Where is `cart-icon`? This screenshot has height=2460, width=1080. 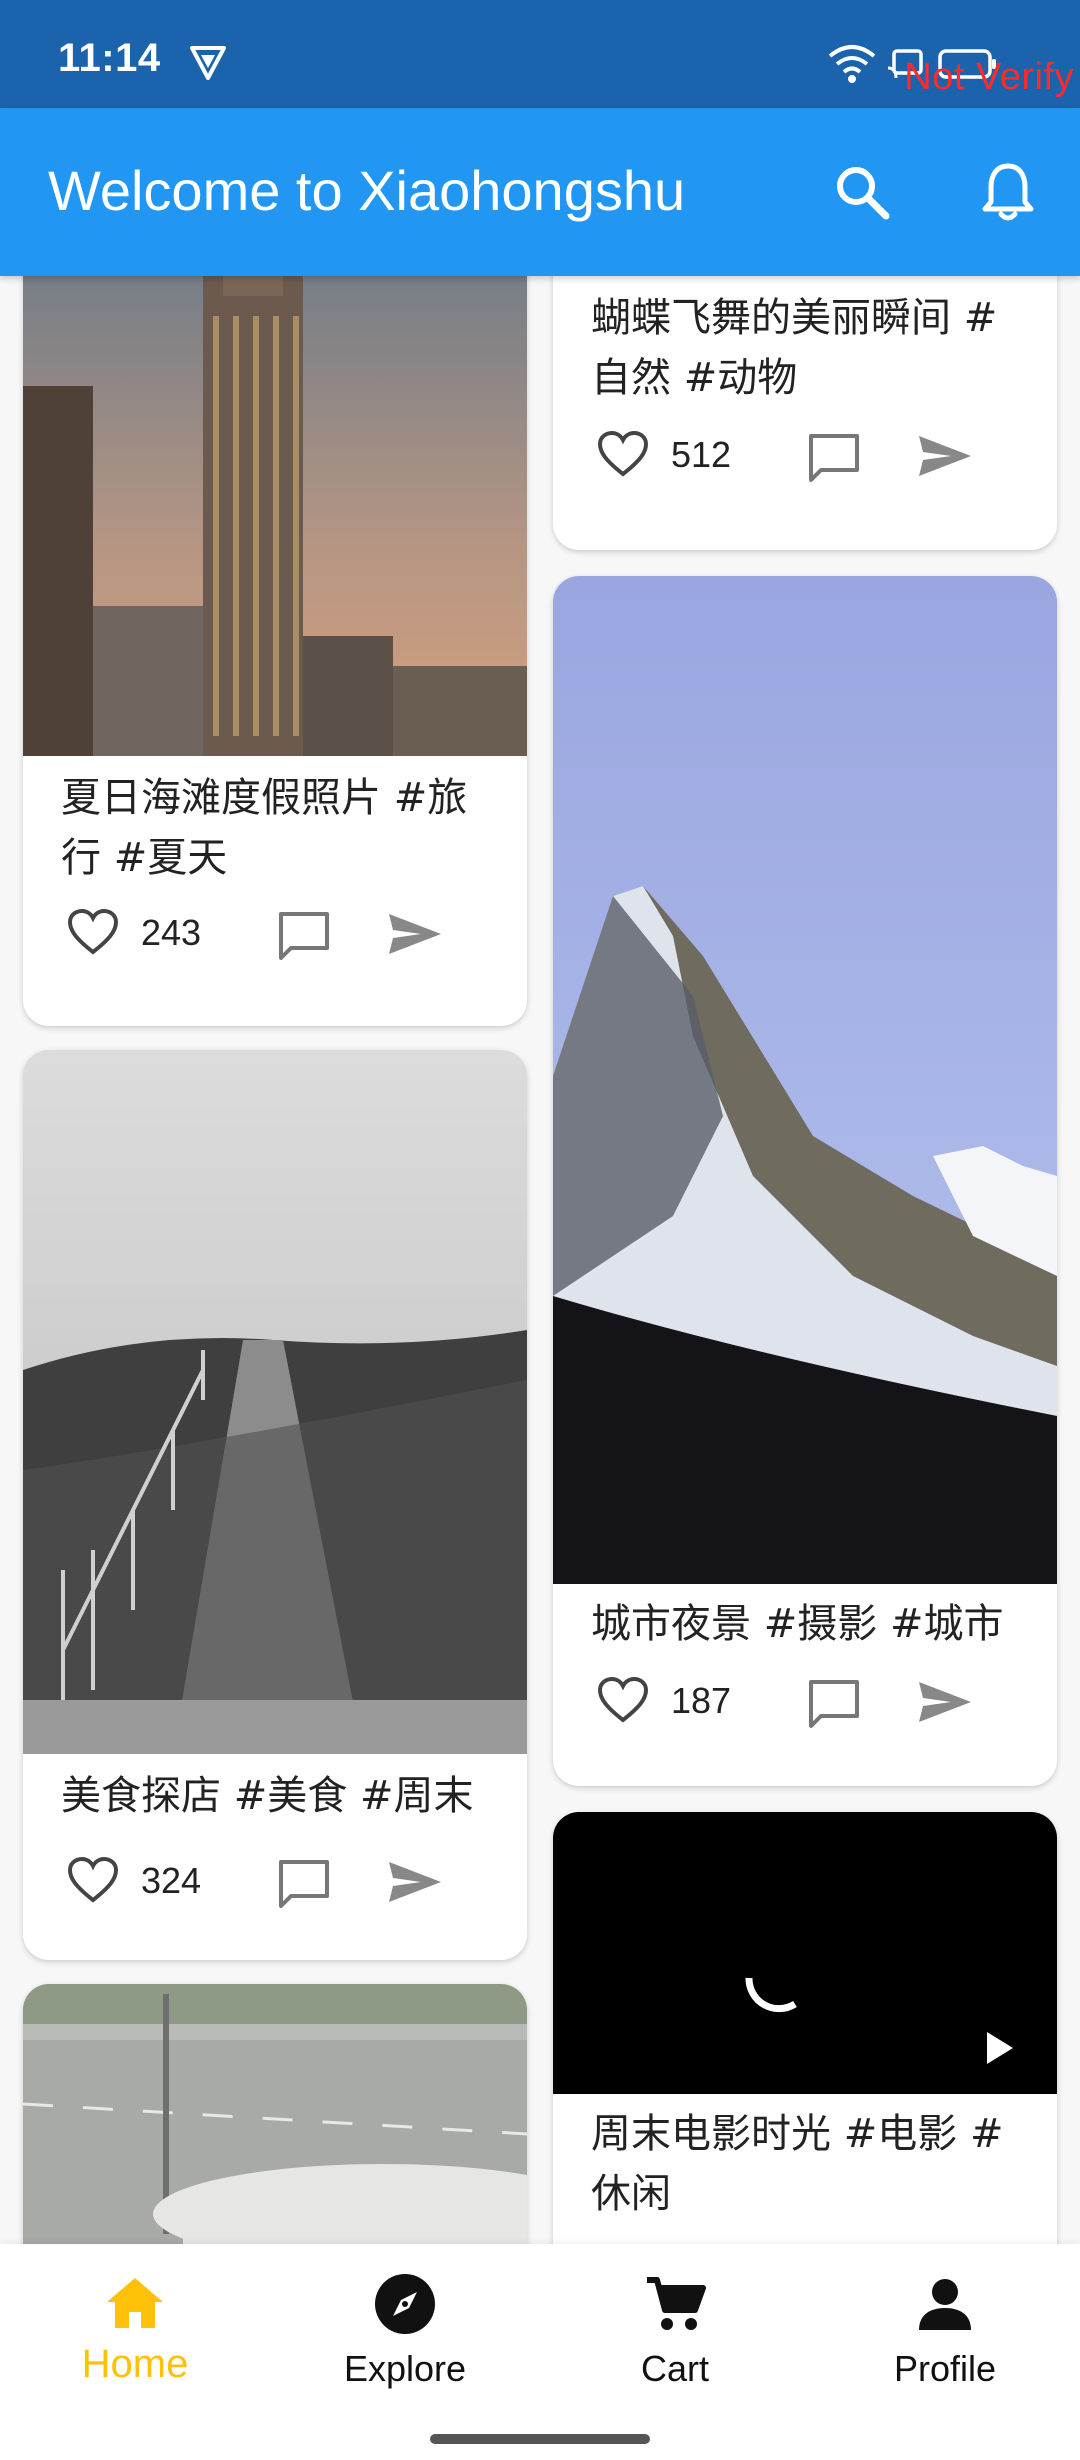 cart-icon is located at coordinates (676, 2303).